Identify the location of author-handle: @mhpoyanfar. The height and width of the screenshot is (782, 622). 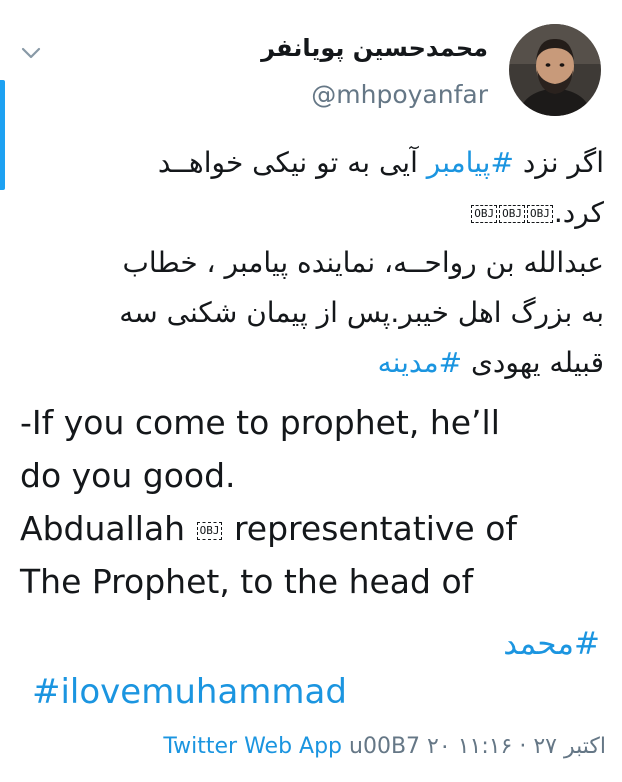
(399, 94).